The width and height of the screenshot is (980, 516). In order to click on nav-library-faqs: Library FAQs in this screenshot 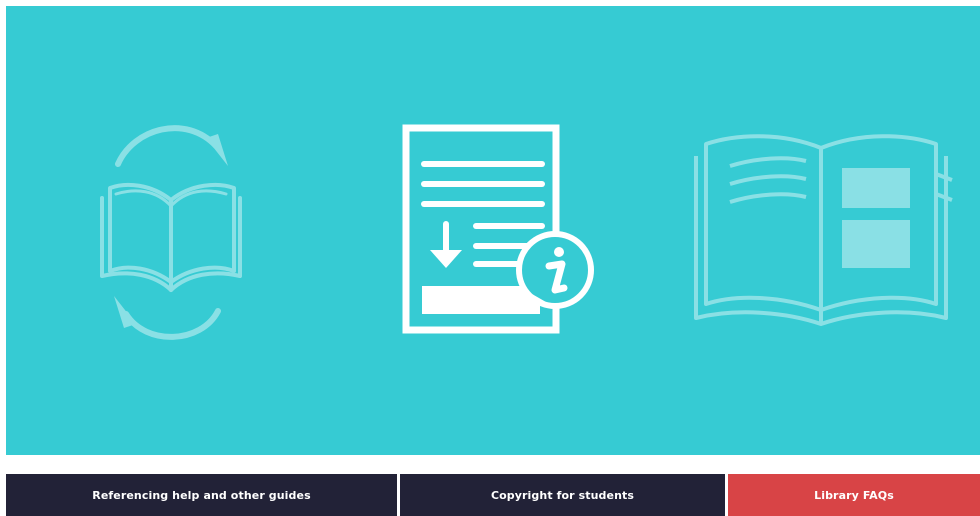, I will do `click(854, 495)`.